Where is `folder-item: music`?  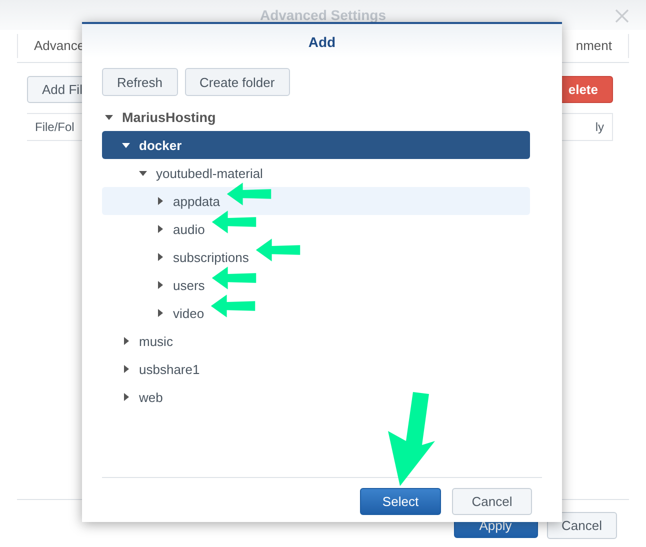
folder-item: music is located at coordinates (316, 341).